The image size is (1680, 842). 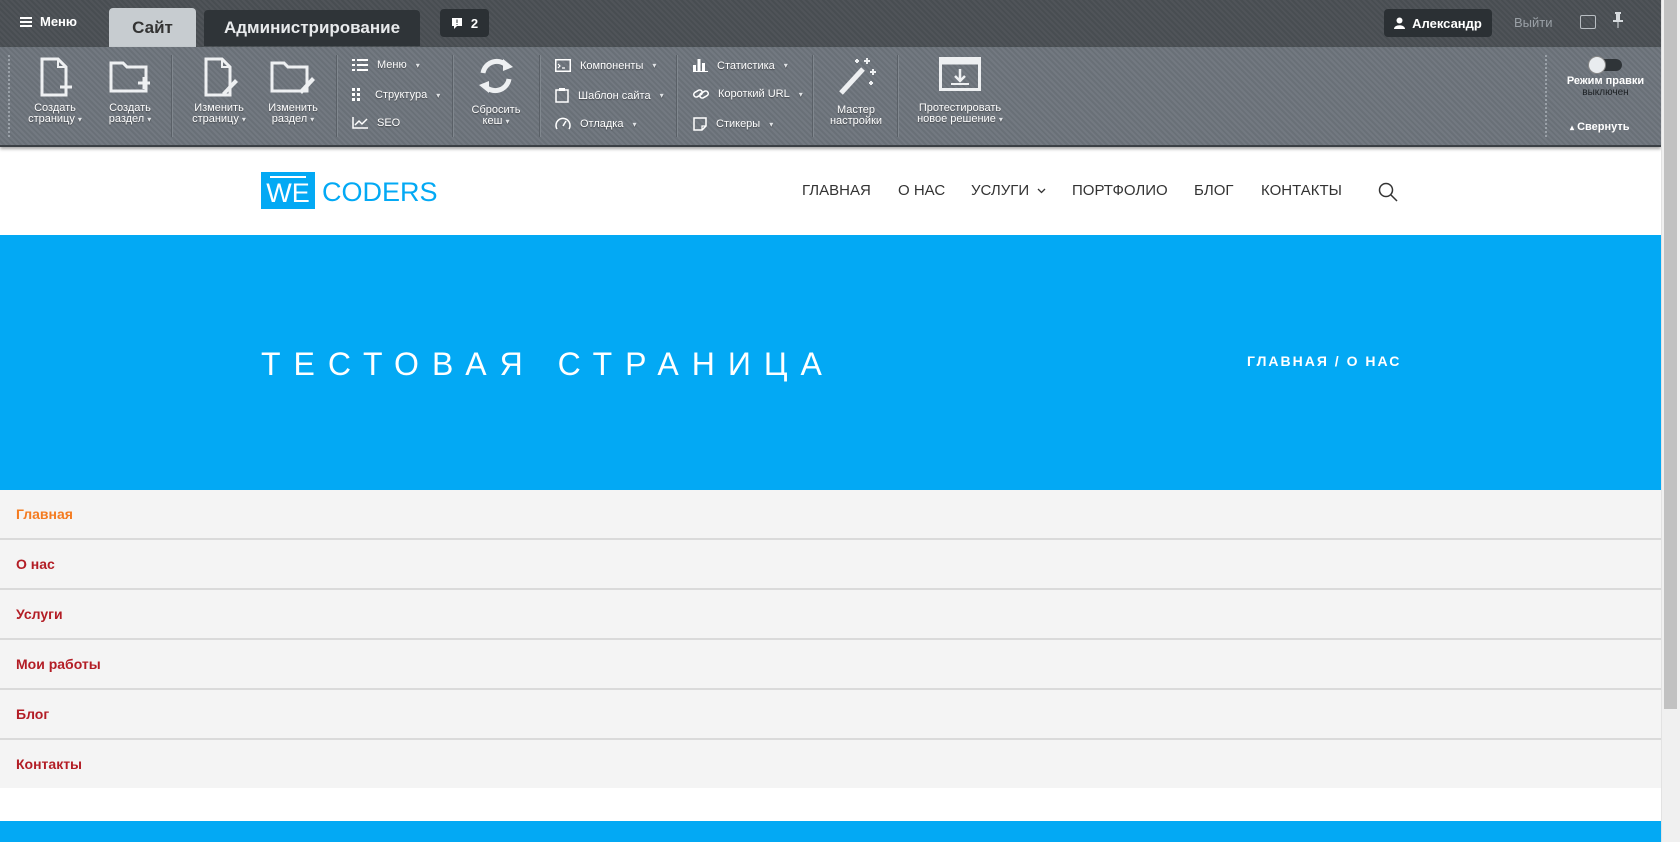 I want to click on hamburger-icon, so click(x=26, y=21).